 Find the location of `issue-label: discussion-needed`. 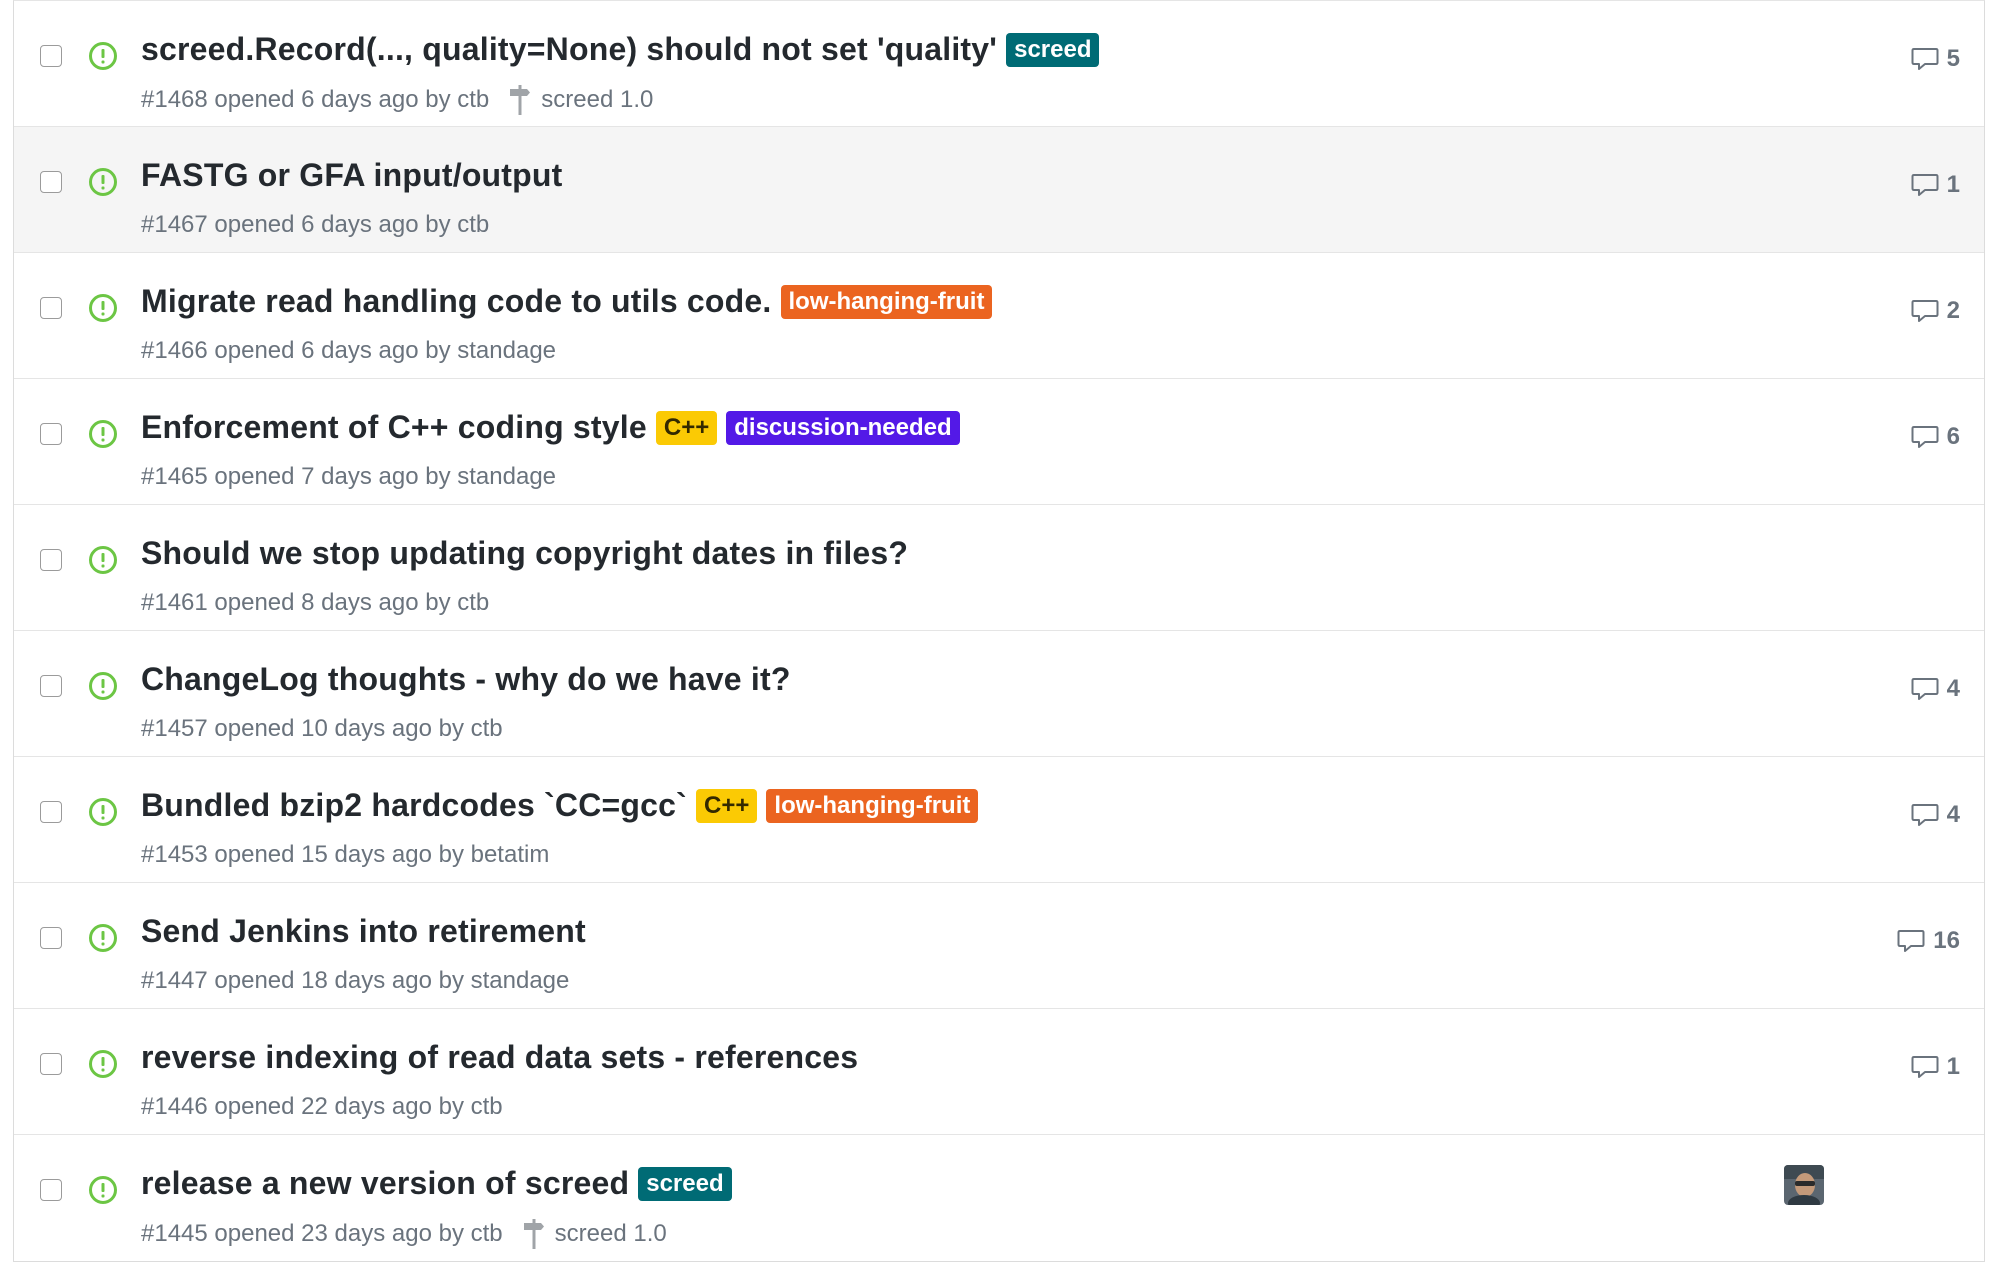

issue-label: discussion-needed is located at coordinates (843, 427).